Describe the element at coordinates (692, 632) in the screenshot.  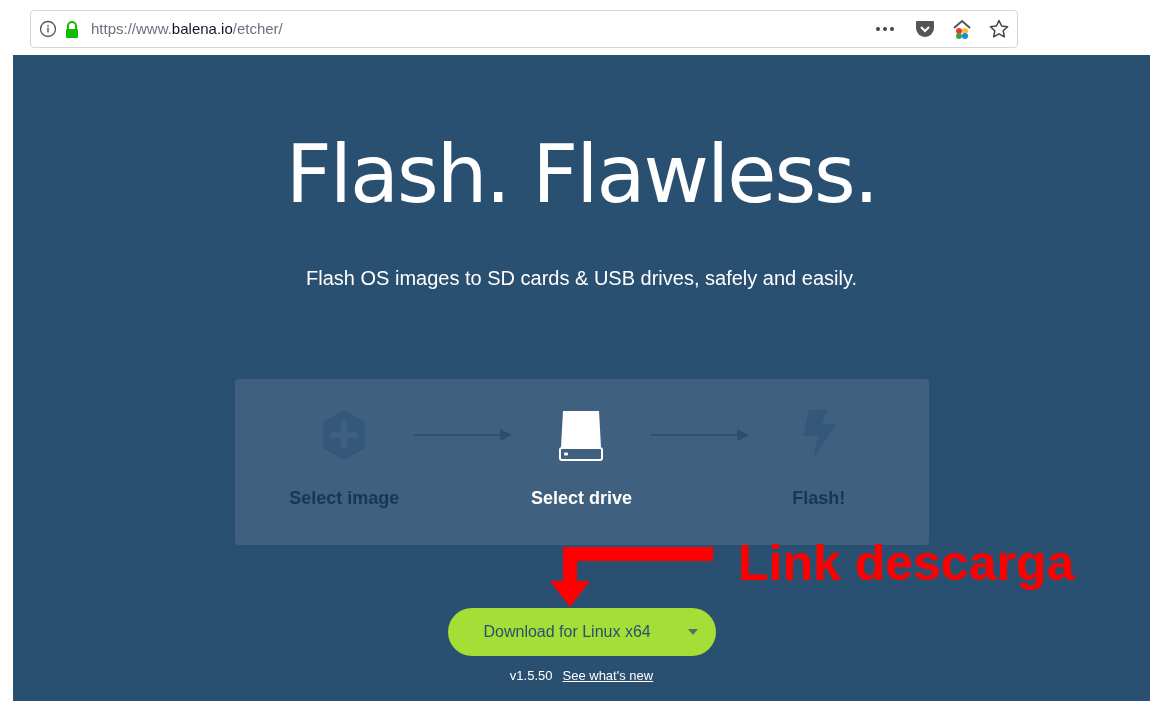
I see `caret-icon` at that location.